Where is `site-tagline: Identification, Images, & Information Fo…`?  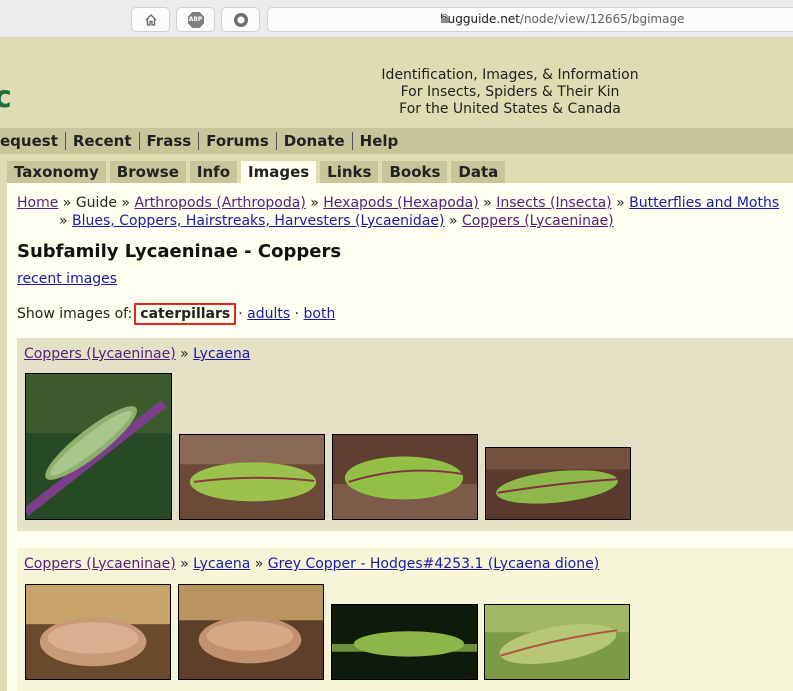
site-tagline: Identification, Images, & Information Fo… is located at coordinates (510, 92).